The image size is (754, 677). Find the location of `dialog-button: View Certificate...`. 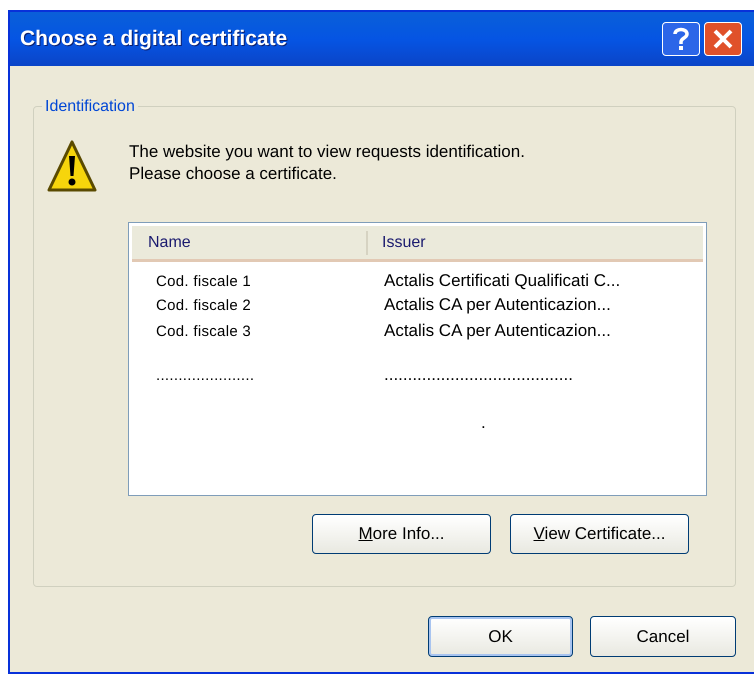

dialog-button: View Certificate... is located at coordinates (599, 534).